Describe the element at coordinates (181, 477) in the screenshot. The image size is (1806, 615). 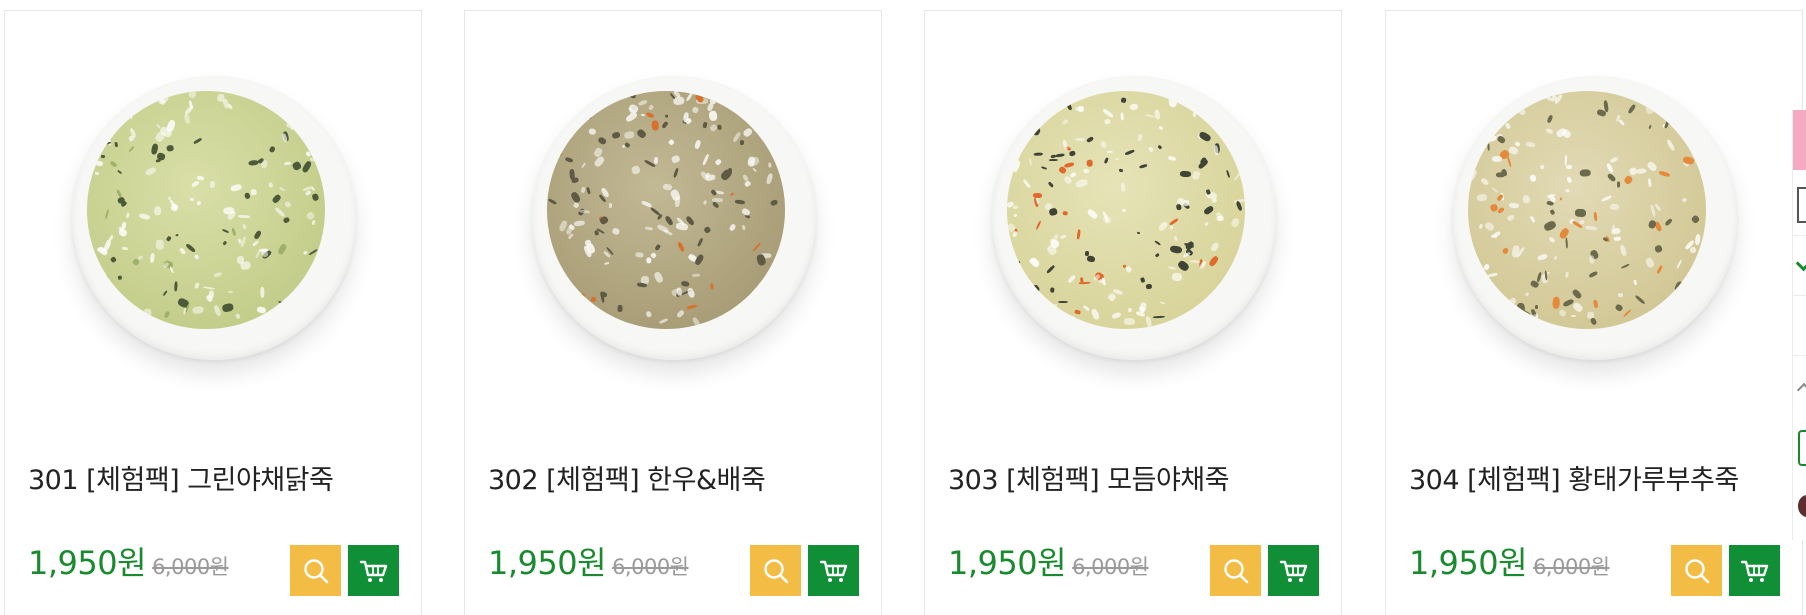
I see `product-name: 301 [체험팩] 그린야채닭죽` at that location.